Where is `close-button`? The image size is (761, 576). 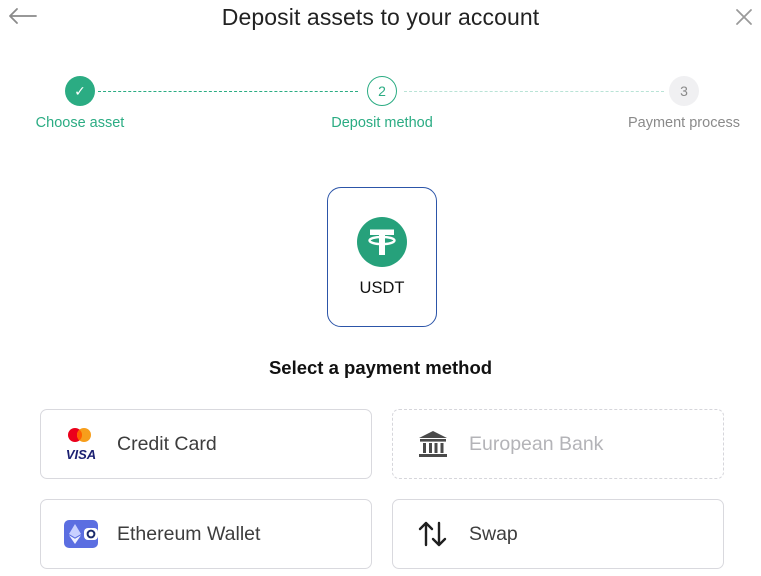 close-button is located at coordinates (744, 17).